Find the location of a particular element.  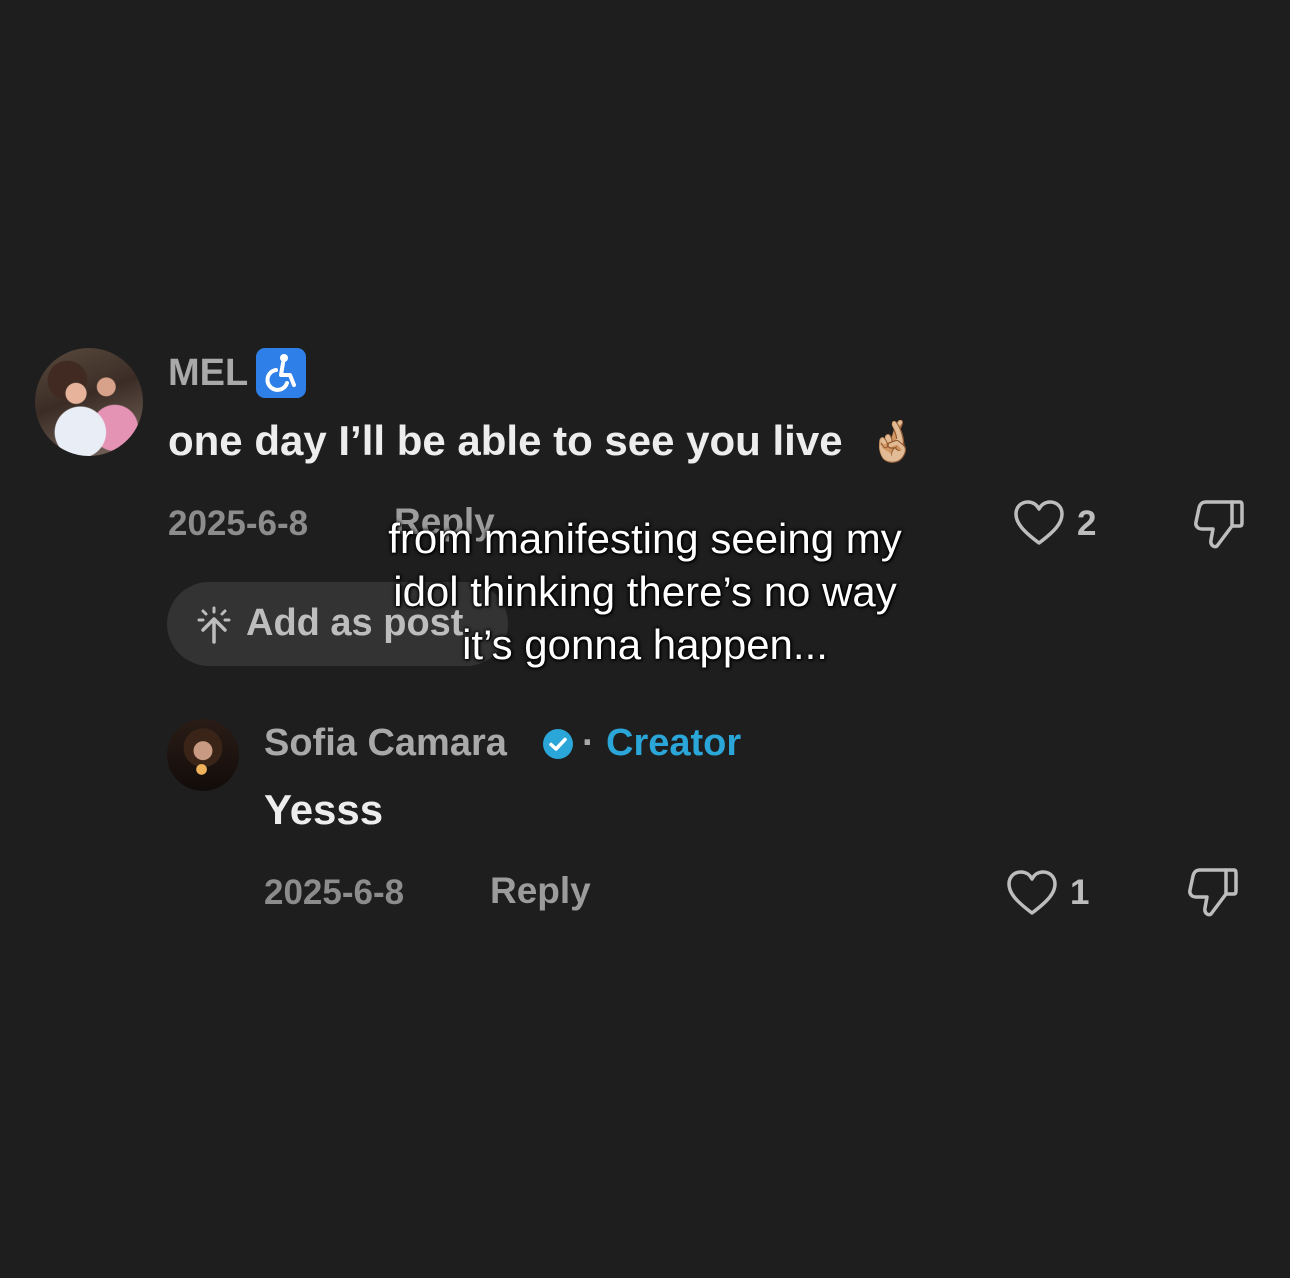

reply-avatar is located at coordinates (203, 755).